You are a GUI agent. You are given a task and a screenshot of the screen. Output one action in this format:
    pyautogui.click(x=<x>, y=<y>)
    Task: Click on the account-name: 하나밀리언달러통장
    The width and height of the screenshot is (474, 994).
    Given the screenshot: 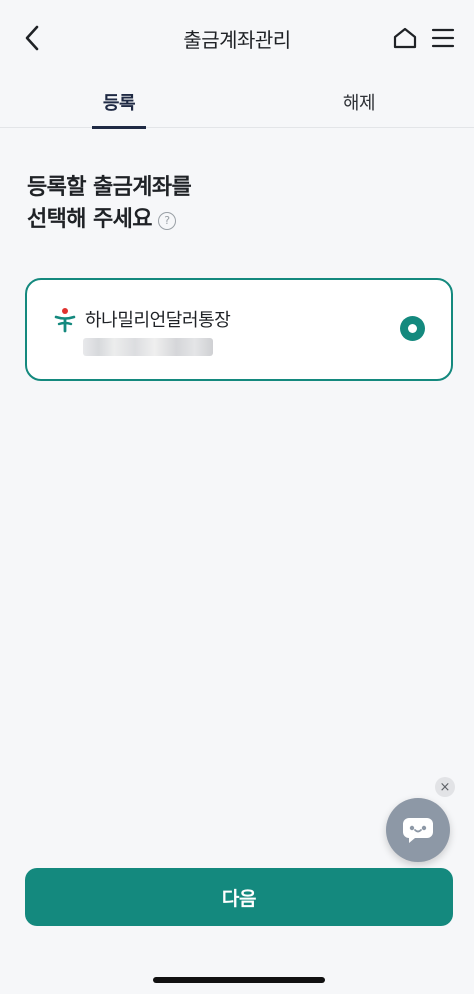 What is the action you would take?
    pyautogui.click(x=158, y=320)
    